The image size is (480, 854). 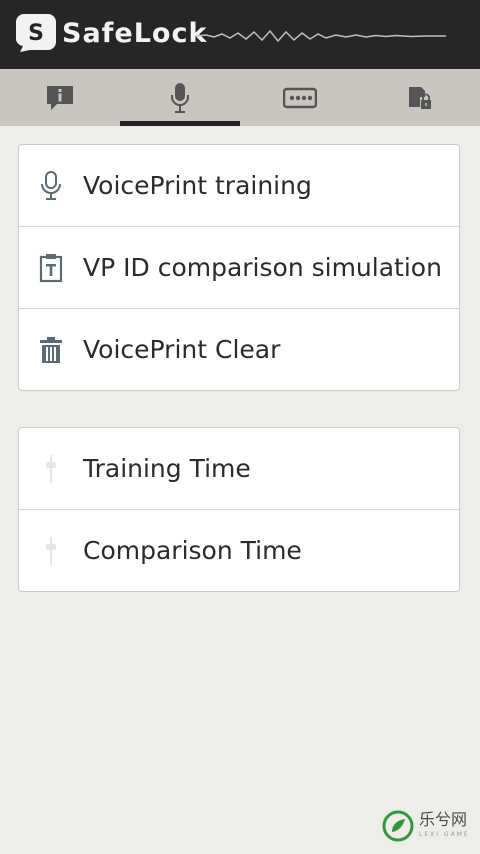 I want to click on watermark-text: 乐兮网, so click(x=443, y=819).